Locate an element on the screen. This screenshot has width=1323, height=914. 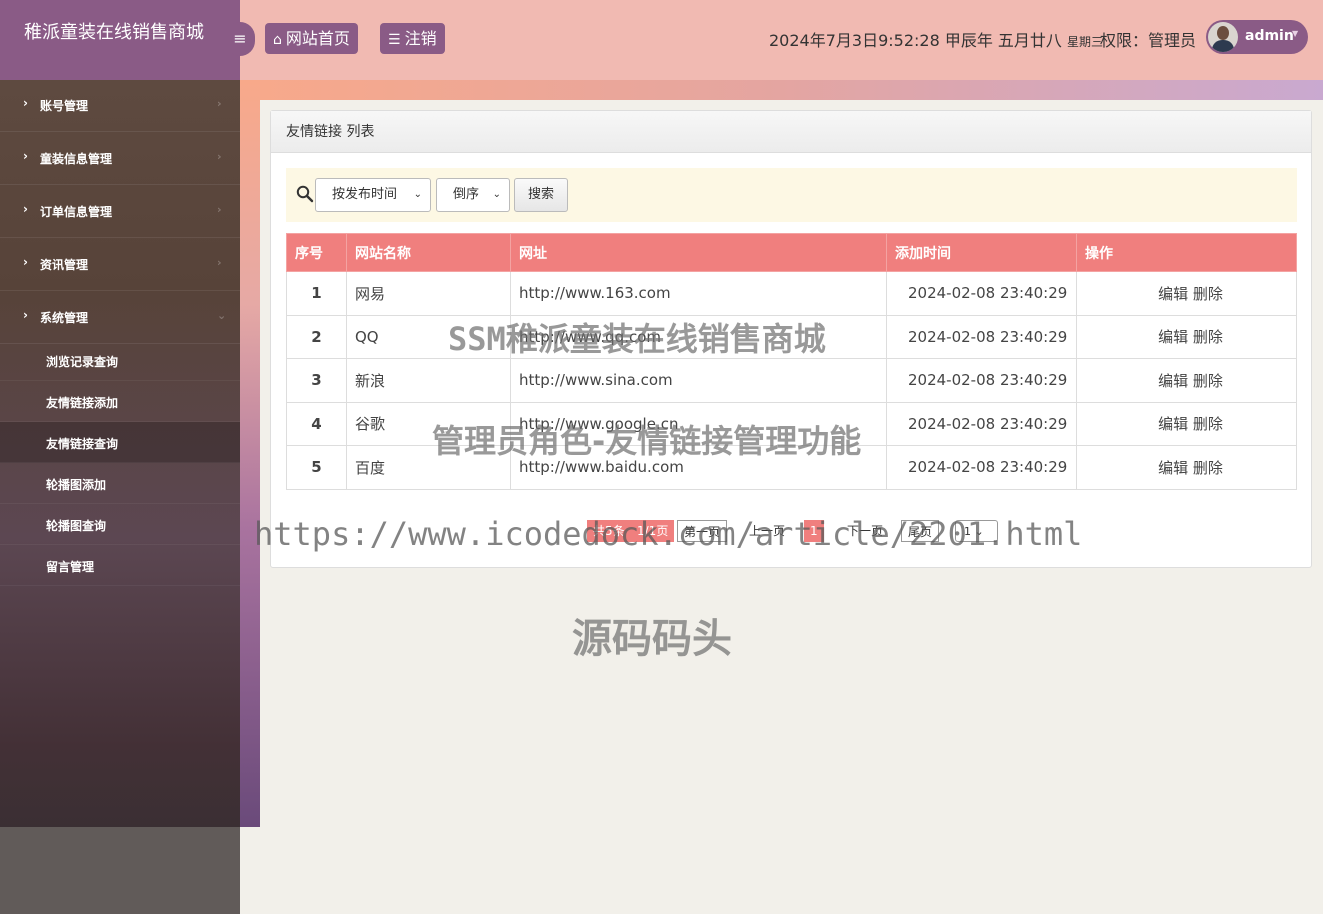
sidebar-subitem-link-query: 友情链接查询 is located at coordinates (120, 442).